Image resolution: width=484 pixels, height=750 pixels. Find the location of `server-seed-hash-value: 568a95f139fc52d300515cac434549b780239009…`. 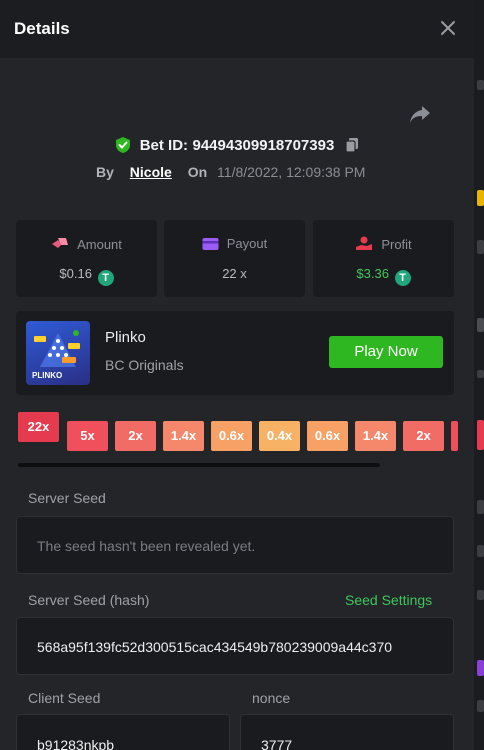

server-seed-hash-value: 568a95f139fc52d300515cac434549b780239009… is located at coordinates (215, 647).